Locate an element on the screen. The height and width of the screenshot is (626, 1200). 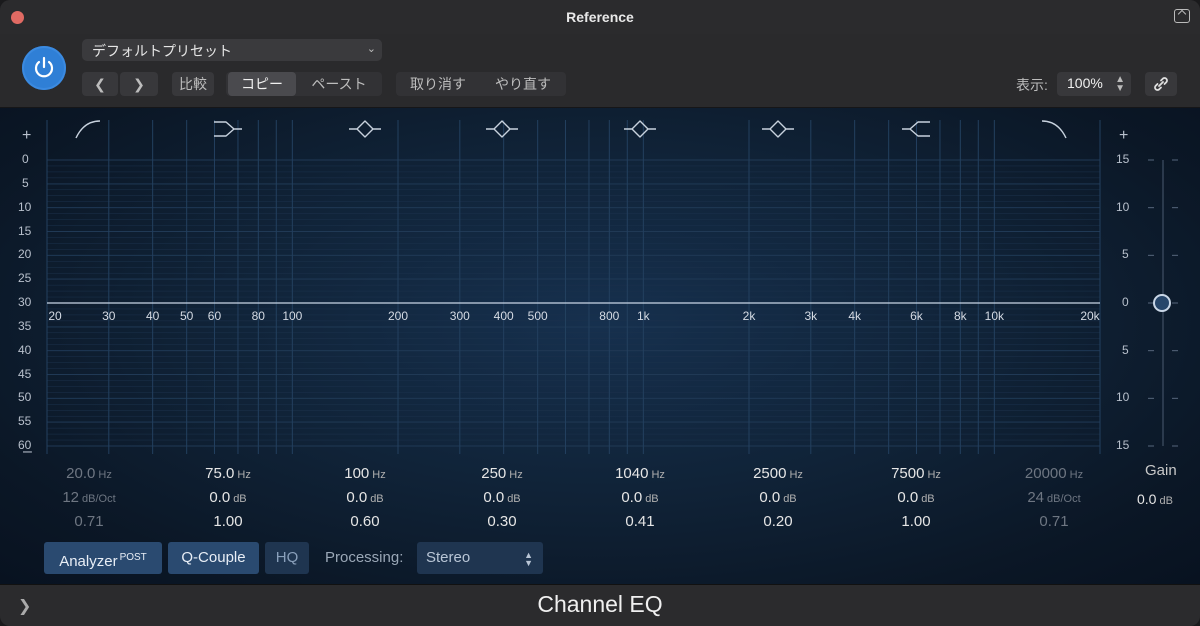
band-gain: 24 dB/Oct is located at coordinates (1054, 498).